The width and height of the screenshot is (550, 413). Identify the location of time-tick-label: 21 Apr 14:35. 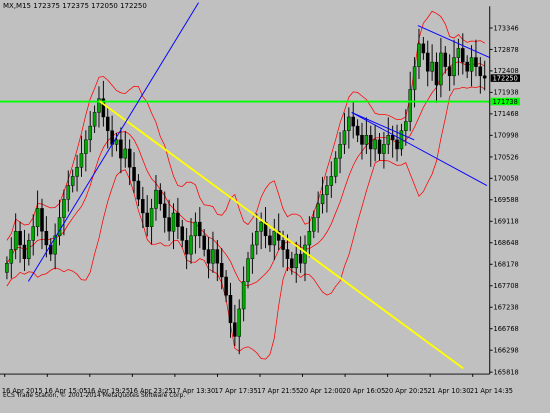
(491, 391).